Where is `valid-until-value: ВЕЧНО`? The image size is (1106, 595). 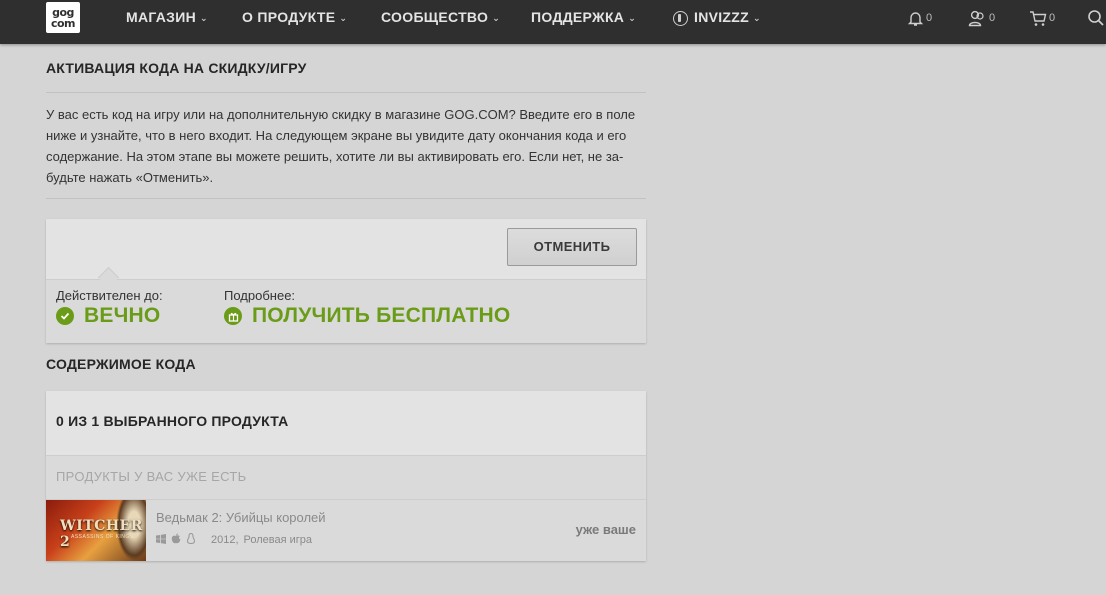 valid-until-value: ВЕЧНО is located at coordinates (108, 316).